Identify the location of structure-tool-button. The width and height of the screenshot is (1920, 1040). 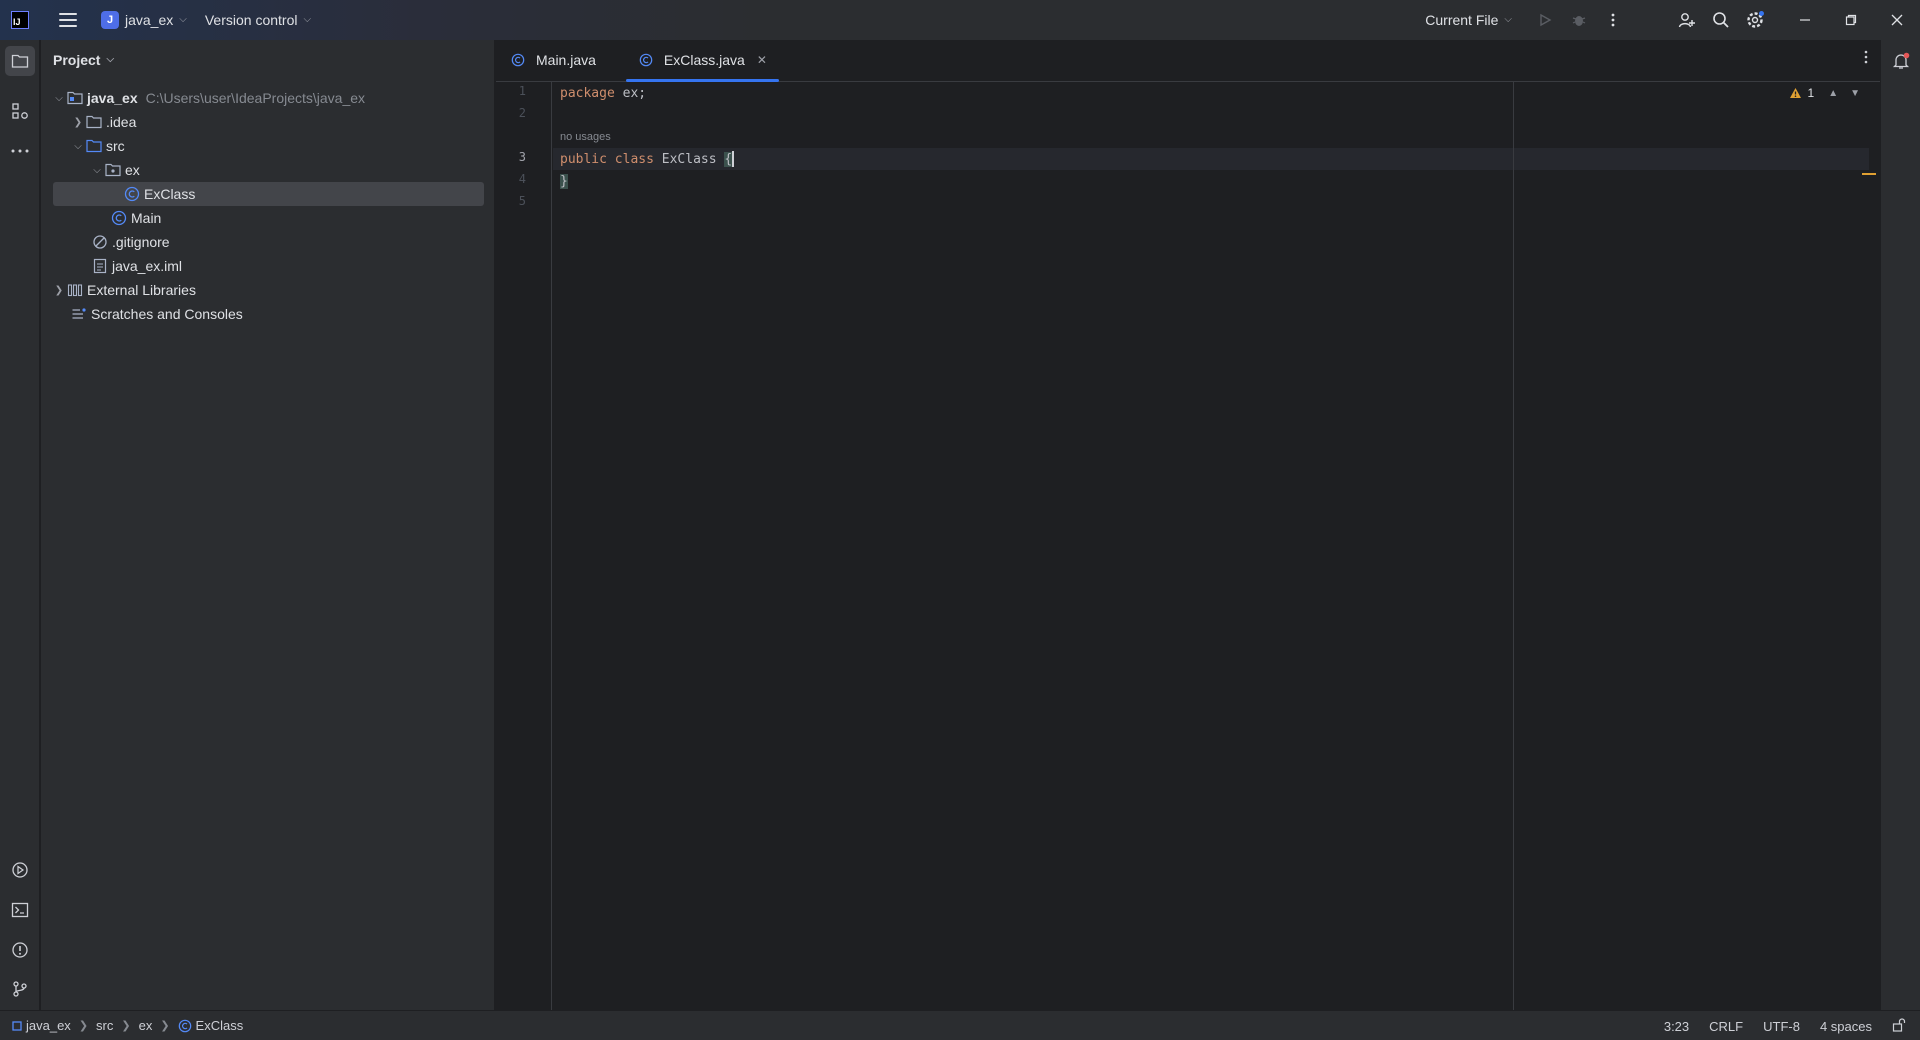
(20, 111).